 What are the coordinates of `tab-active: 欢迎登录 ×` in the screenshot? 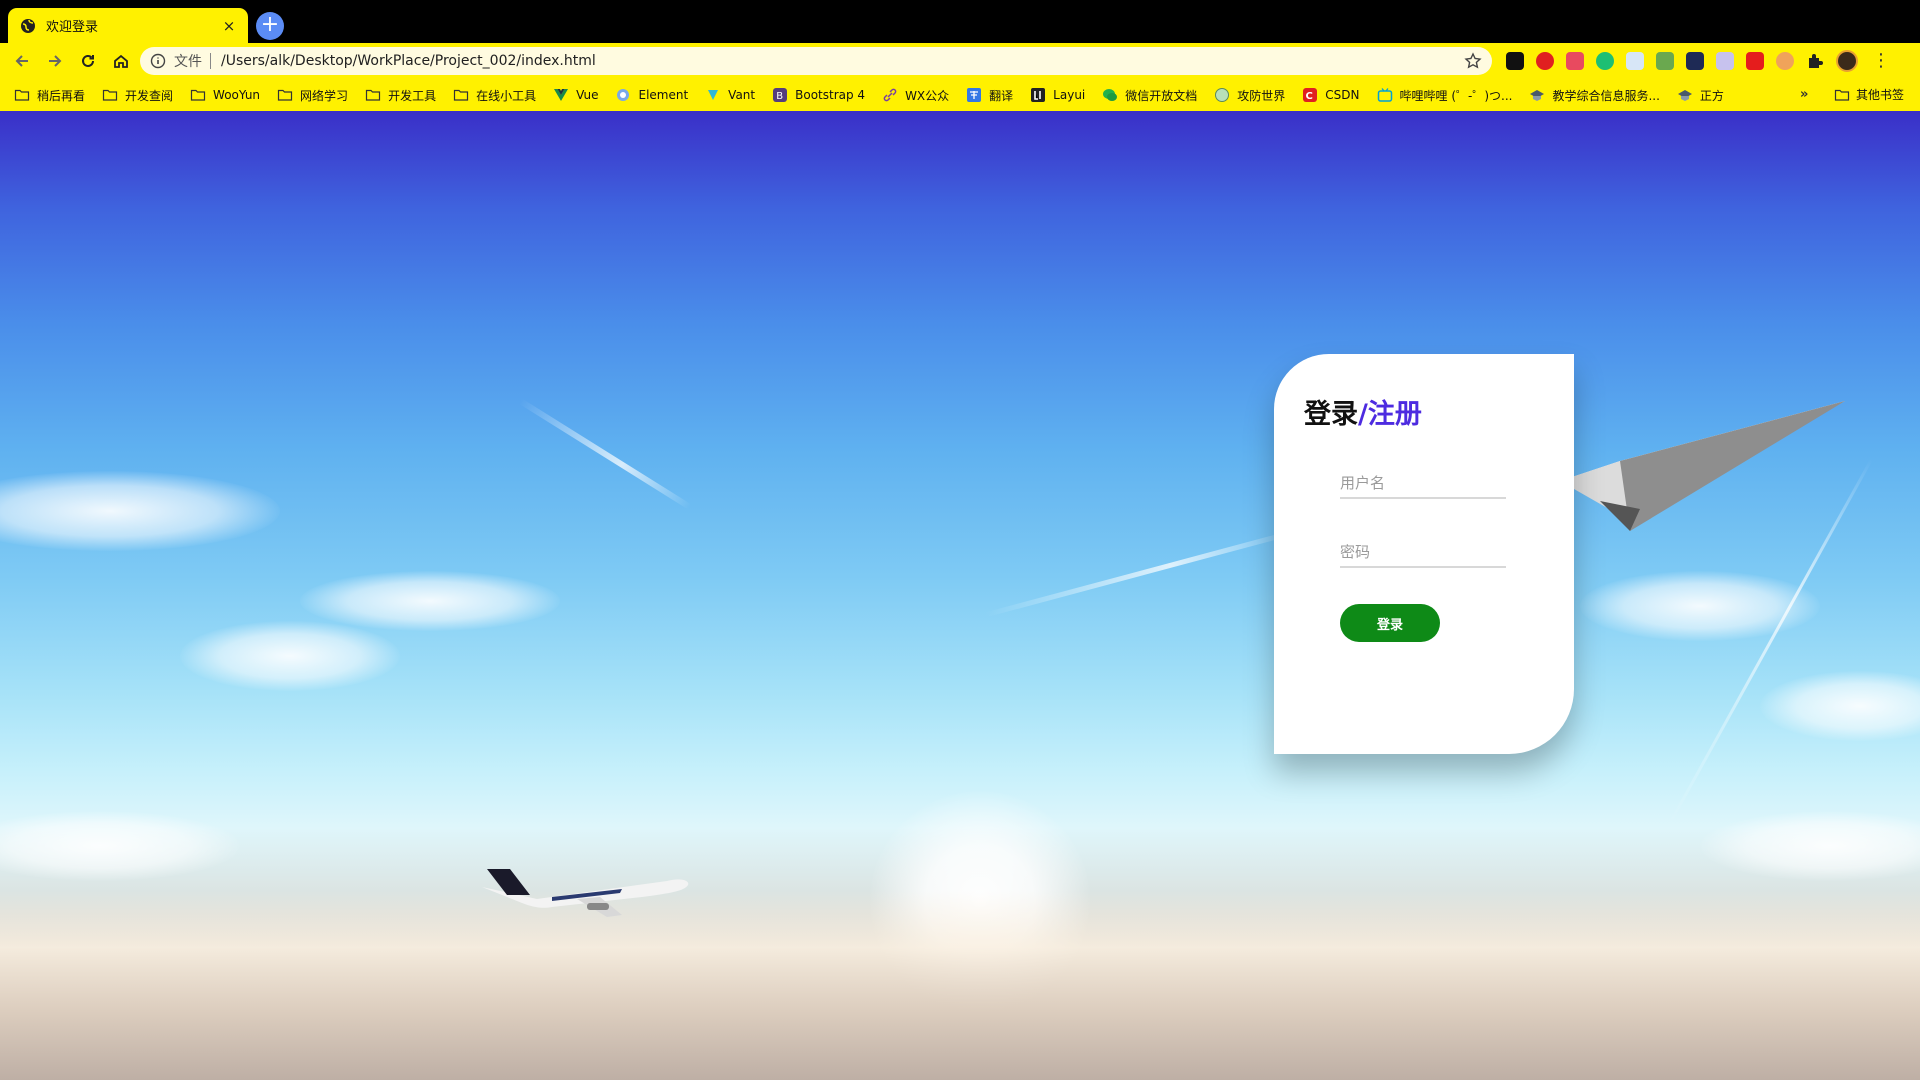 It's located at (128, 25).